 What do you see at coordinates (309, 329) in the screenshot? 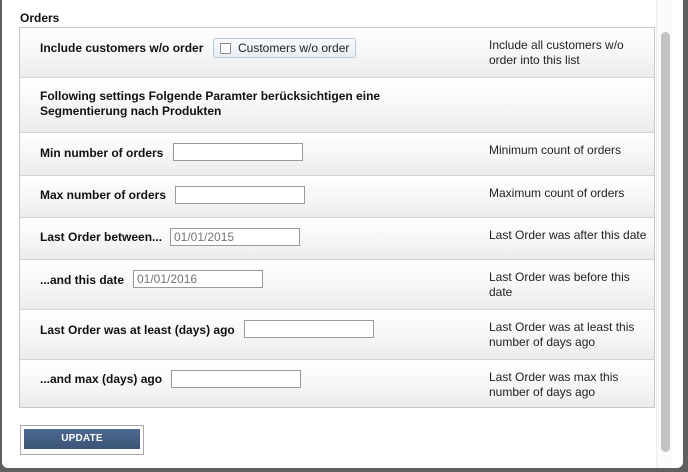
I see `min-days-ago-input` at bounding box center [309, 329].